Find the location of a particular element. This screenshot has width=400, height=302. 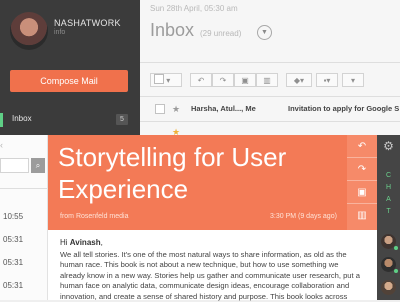

user-subtitle: info is located at coordinates (60, 32).